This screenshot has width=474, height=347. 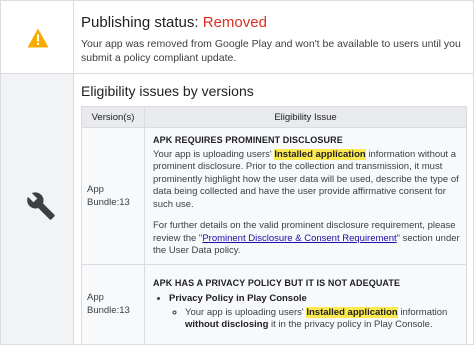 What do you see at coordinates (248, 140) in the screenshot?
I see `issue-heading: APK REQUIRES PROMINENT DISCLOSURE` at bounding box center [248, 140].